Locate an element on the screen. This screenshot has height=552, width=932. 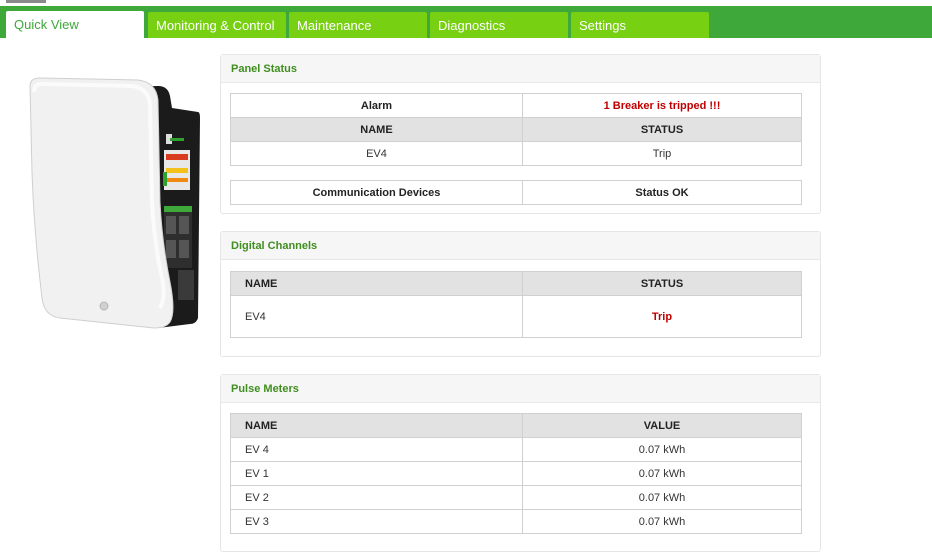
pulse-meters-title: Pulse Meters is located at coordinates (520, 389).